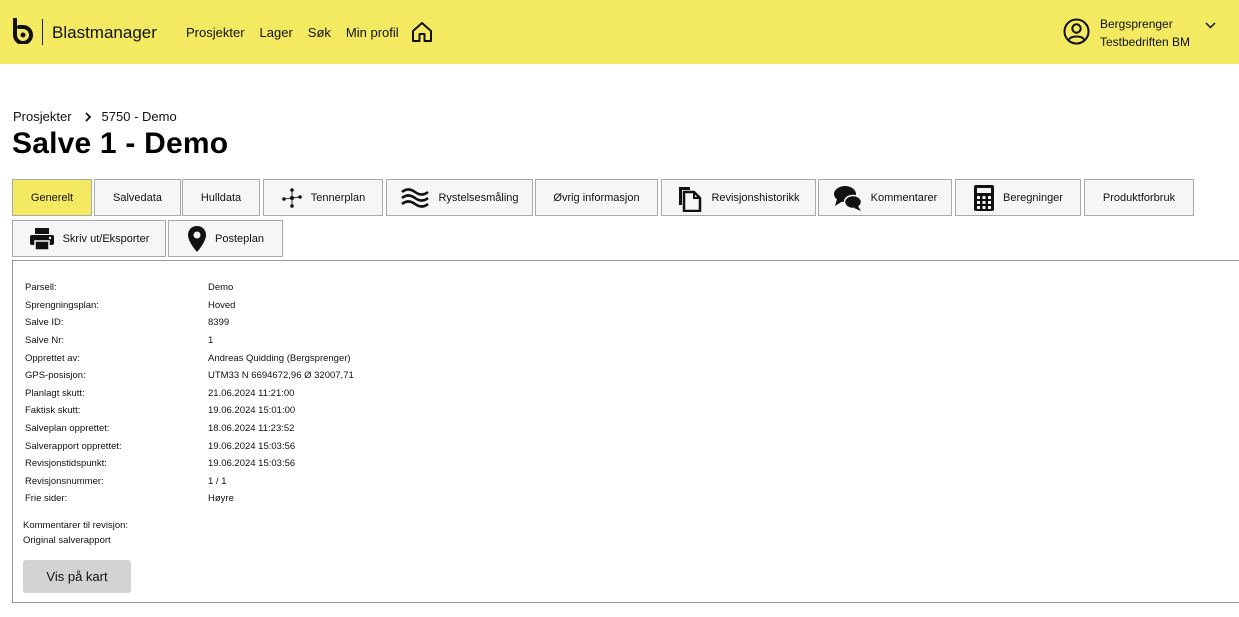  Describe the element at coordinates (139, 116) in the screenshot. I see `breadcrumb-current: 5750 - Demo` at that location.